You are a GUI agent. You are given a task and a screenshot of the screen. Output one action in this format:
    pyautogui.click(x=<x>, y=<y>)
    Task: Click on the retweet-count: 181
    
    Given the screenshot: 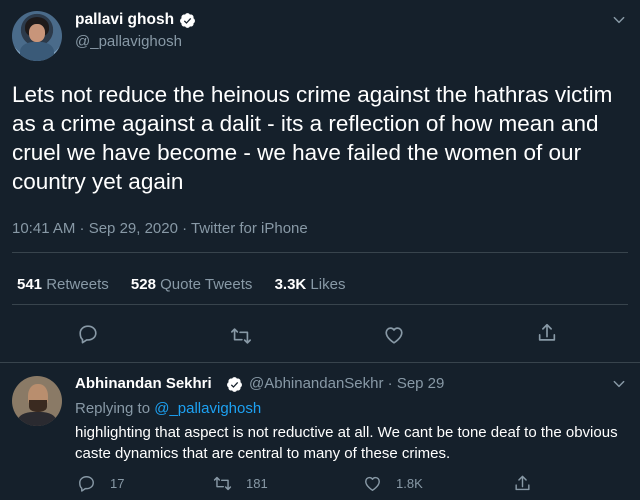 What is the action you would take?
    pyautogui.click(x=257, y=483)
    